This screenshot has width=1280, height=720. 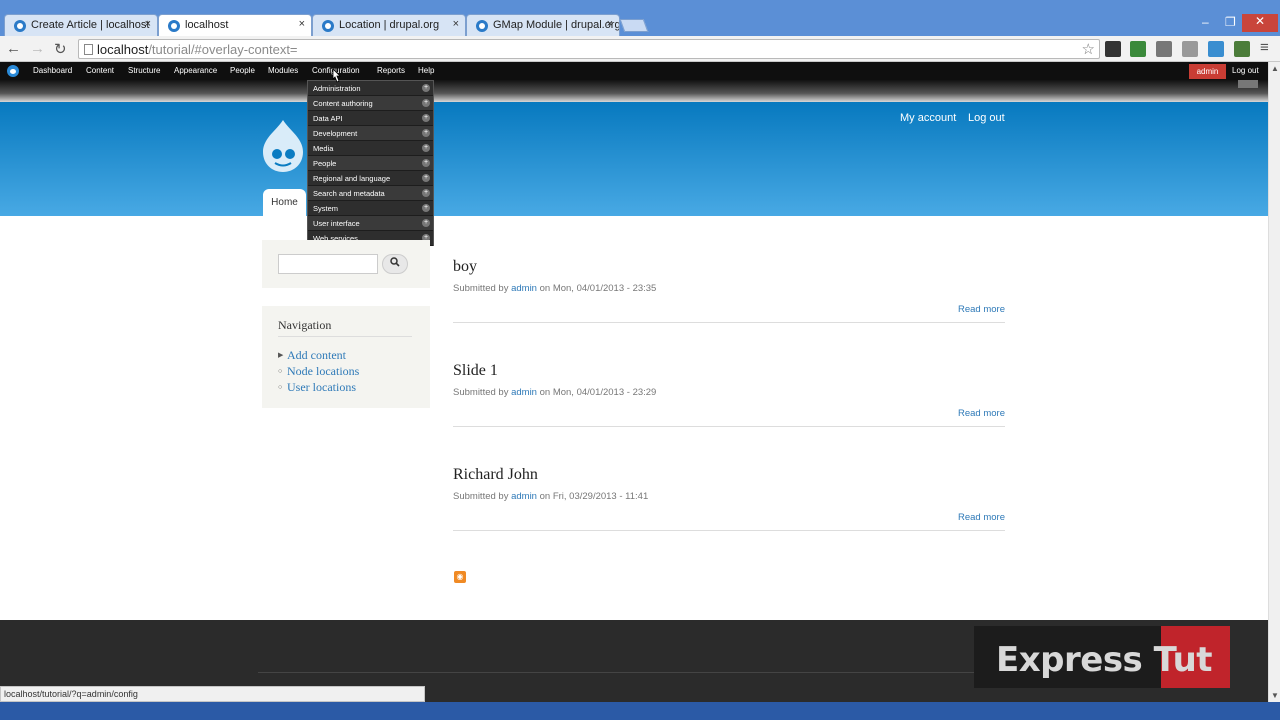 What do you see at coordinates (460, 577) in the screenshot?
I see `rss-feed-icon: ◉` at bounding box center [460, 577].